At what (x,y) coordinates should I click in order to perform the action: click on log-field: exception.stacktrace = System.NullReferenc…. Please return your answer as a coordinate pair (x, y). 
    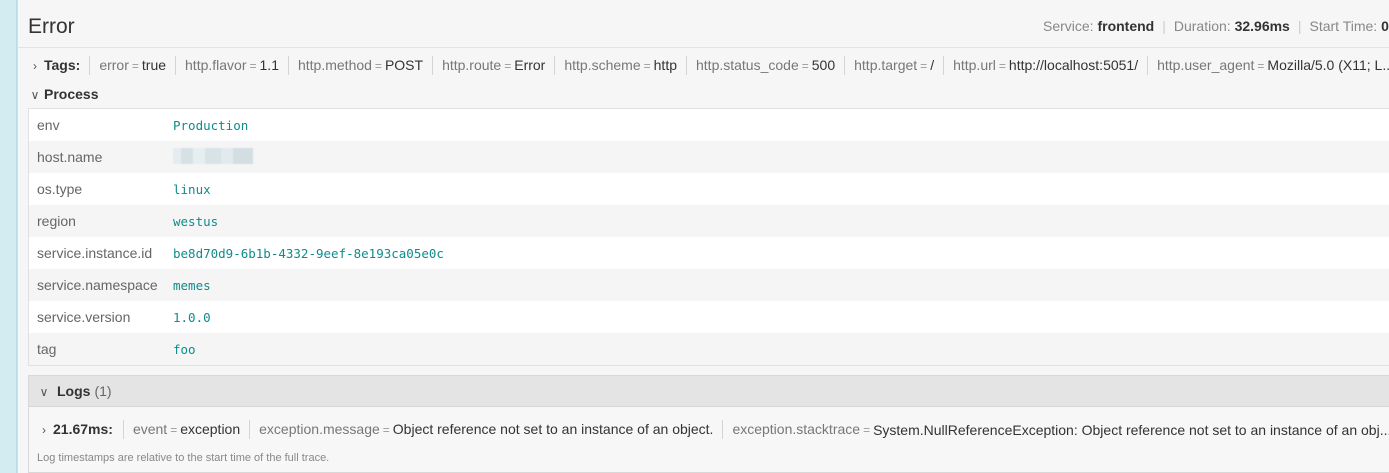
    Looking at the image, I should click on (1055, 429).